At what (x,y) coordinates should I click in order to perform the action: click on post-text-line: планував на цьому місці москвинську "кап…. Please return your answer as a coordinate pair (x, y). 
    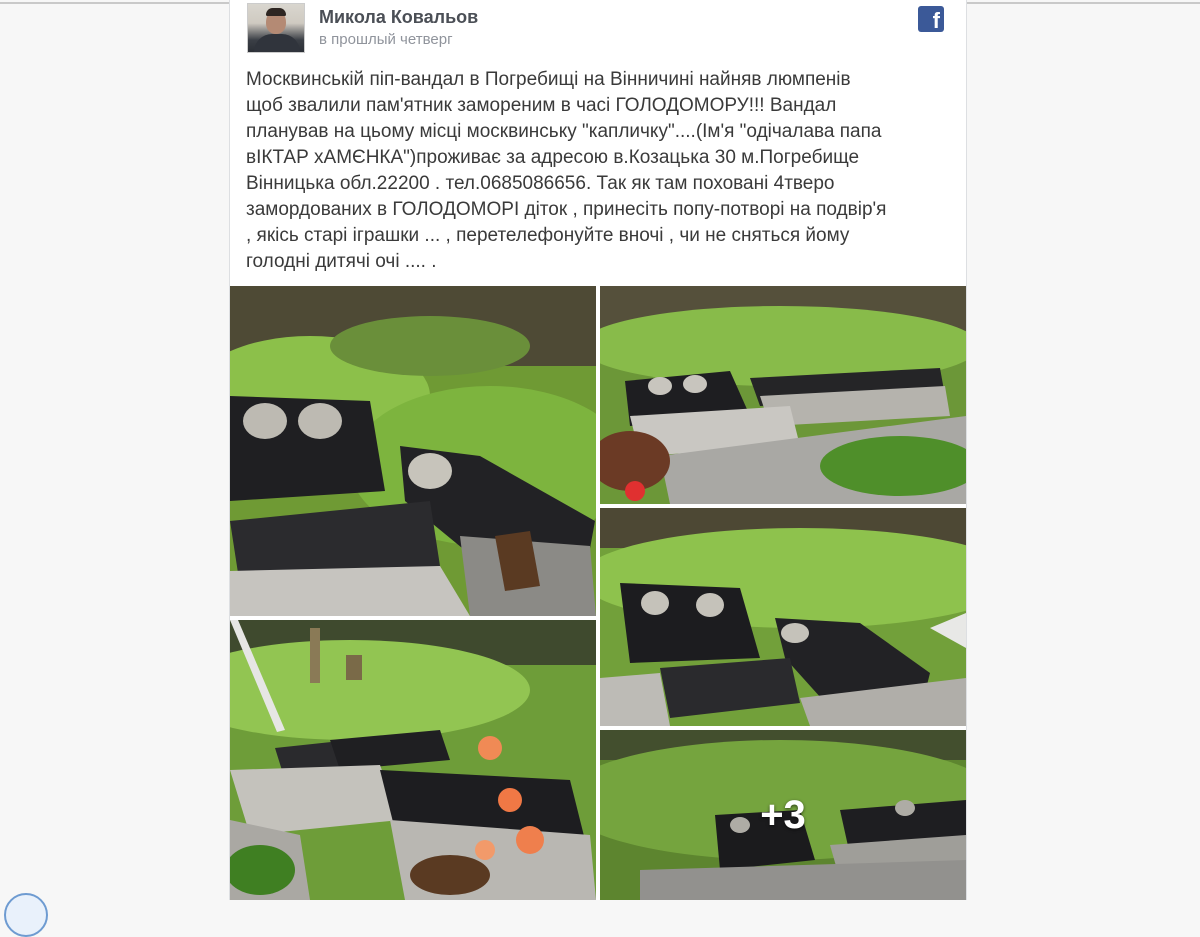
    Looking at the image, I should click on (564, 131).